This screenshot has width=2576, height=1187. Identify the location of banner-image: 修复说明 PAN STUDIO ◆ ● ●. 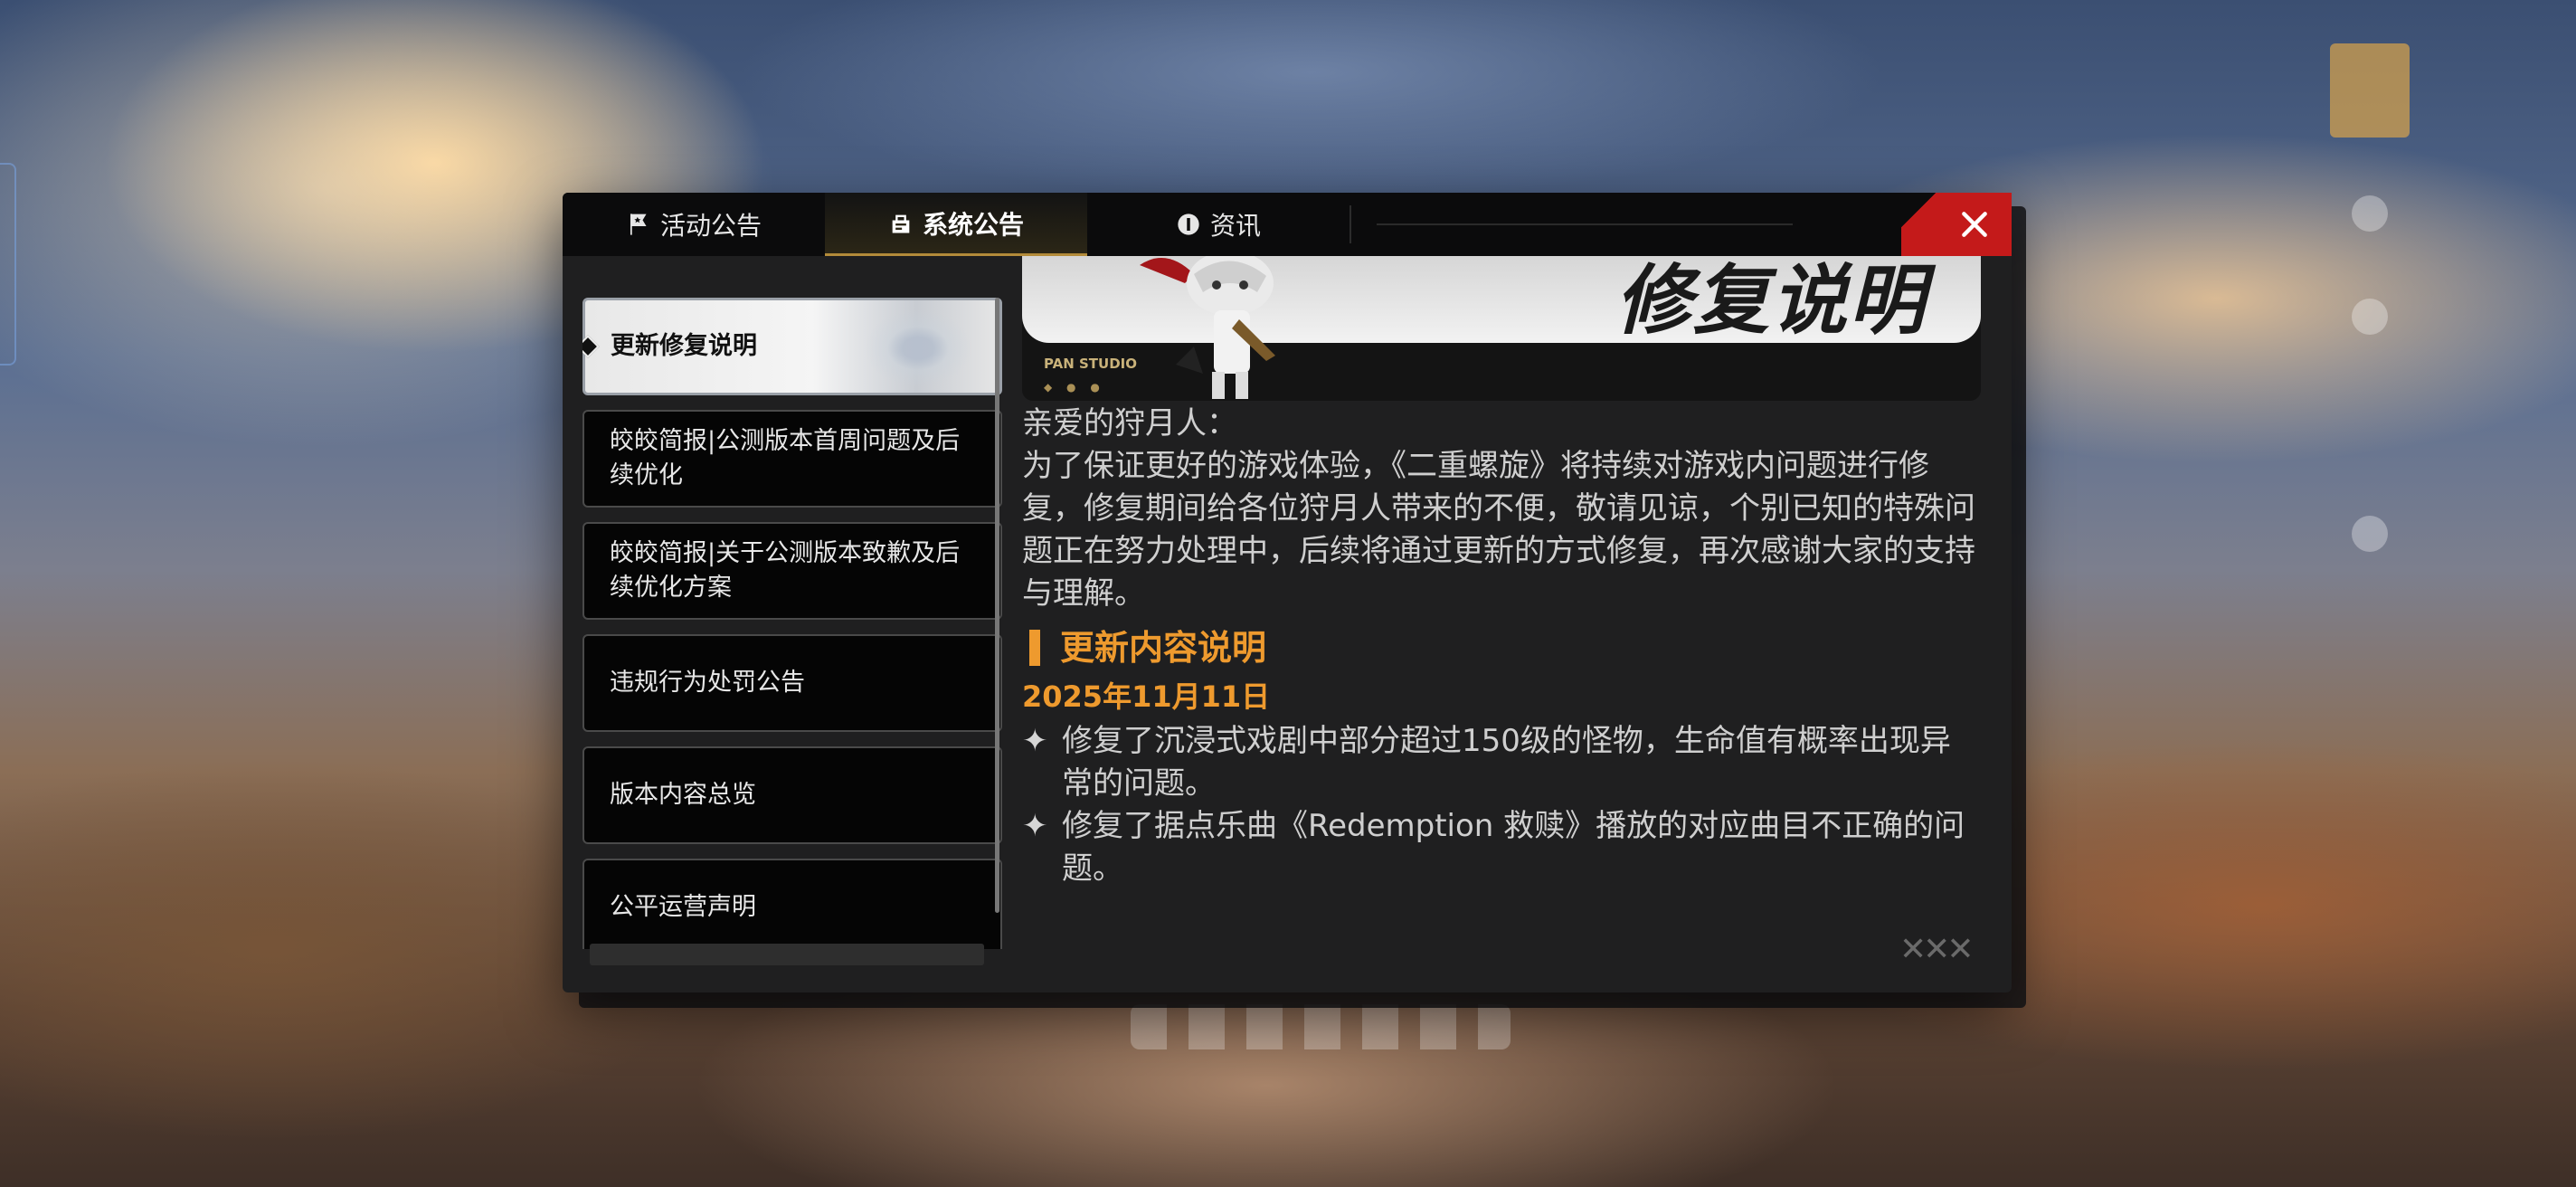
(1502, 328).